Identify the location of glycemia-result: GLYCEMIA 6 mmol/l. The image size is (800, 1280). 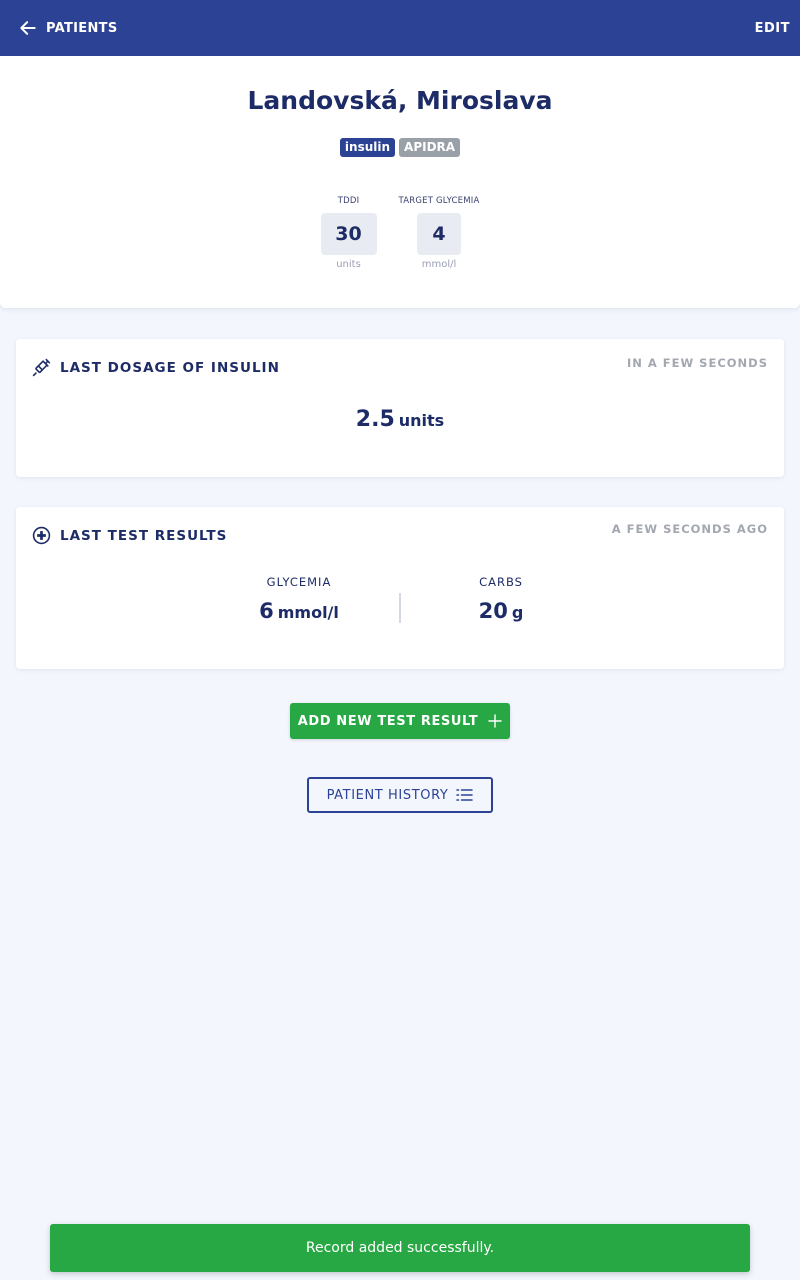
(299, 599).